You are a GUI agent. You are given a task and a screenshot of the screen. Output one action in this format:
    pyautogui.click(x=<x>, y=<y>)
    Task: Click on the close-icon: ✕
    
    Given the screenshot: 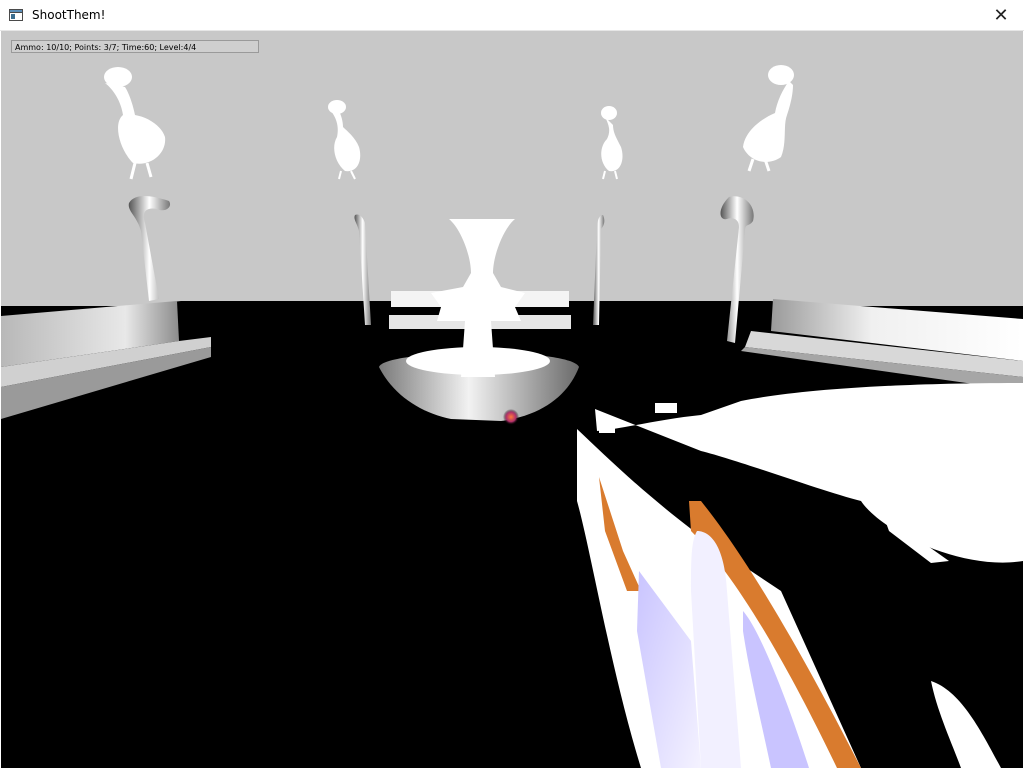 What is the action you would take?
    pyautogui.click(x=1001, y=15)
    